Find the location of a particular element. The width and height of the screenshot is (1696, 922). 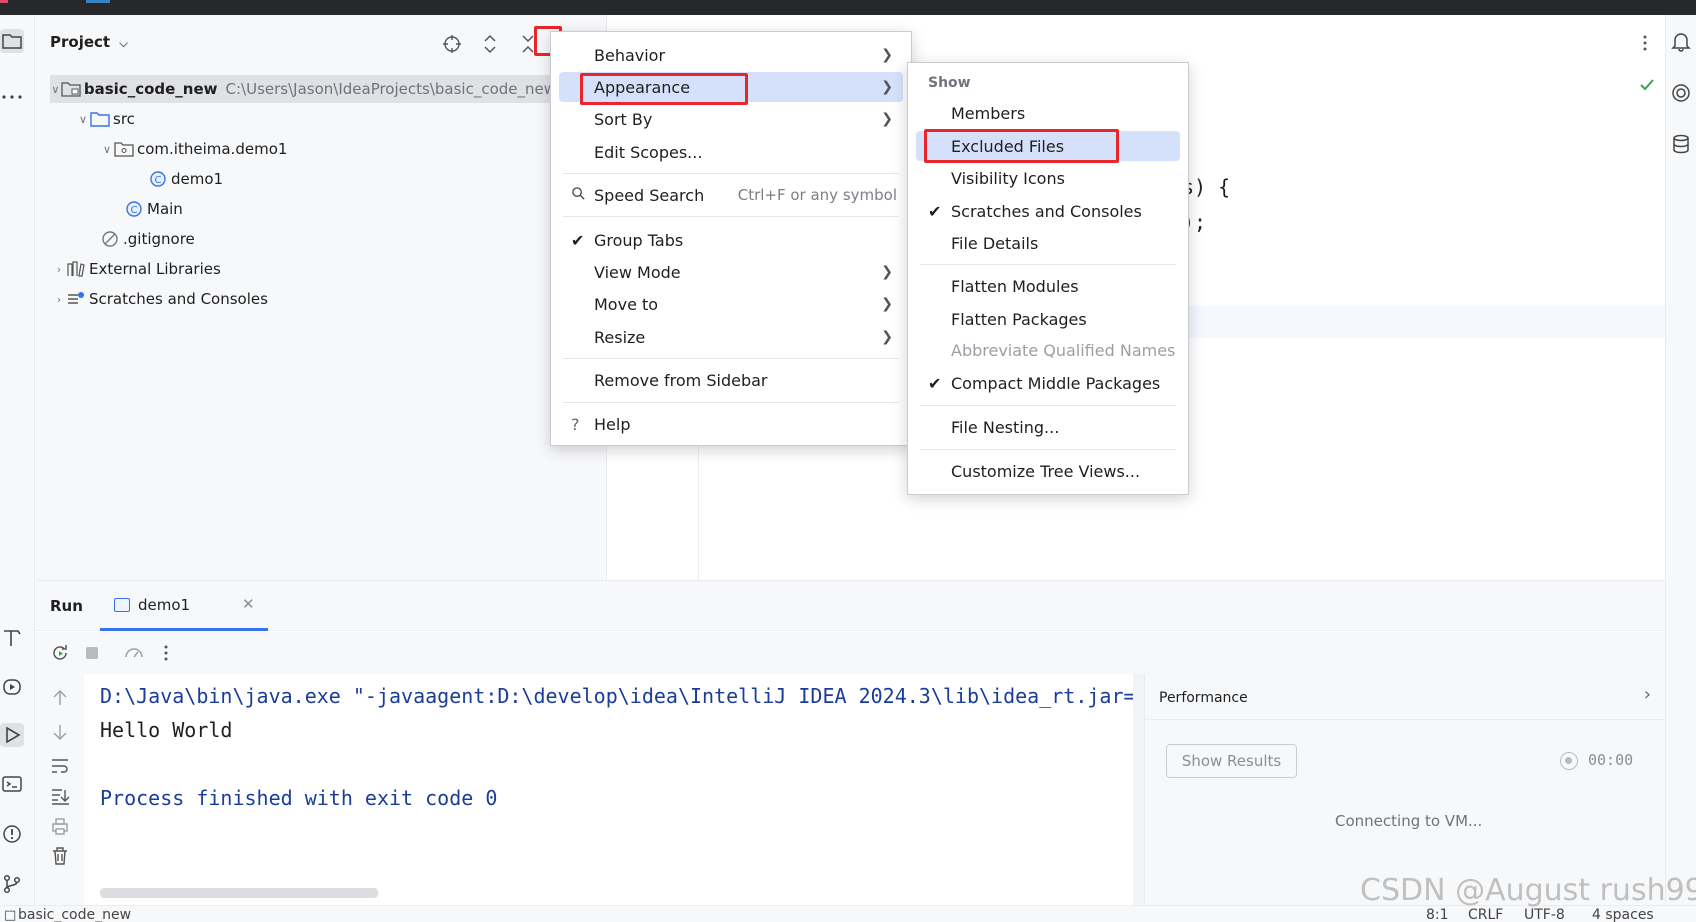

inspection-ok-check-icon is located at coordinates (1647, 87).